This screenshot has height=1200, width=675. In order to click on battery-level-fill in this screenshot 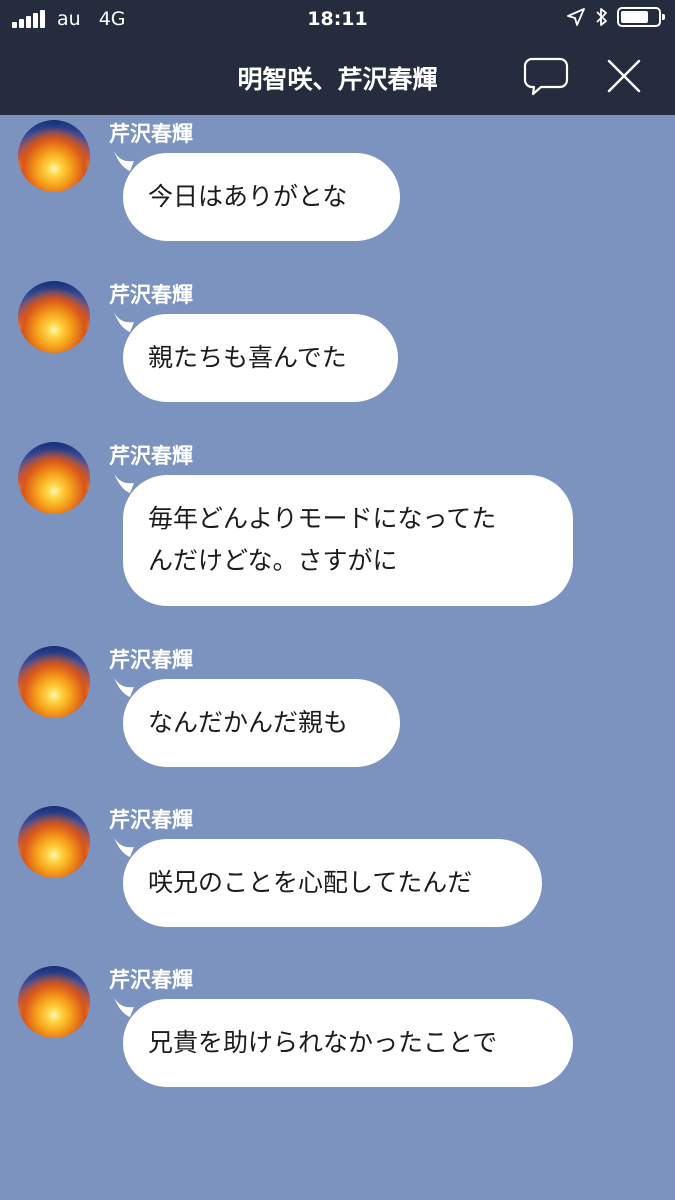, I will do `click(634, 17)`.